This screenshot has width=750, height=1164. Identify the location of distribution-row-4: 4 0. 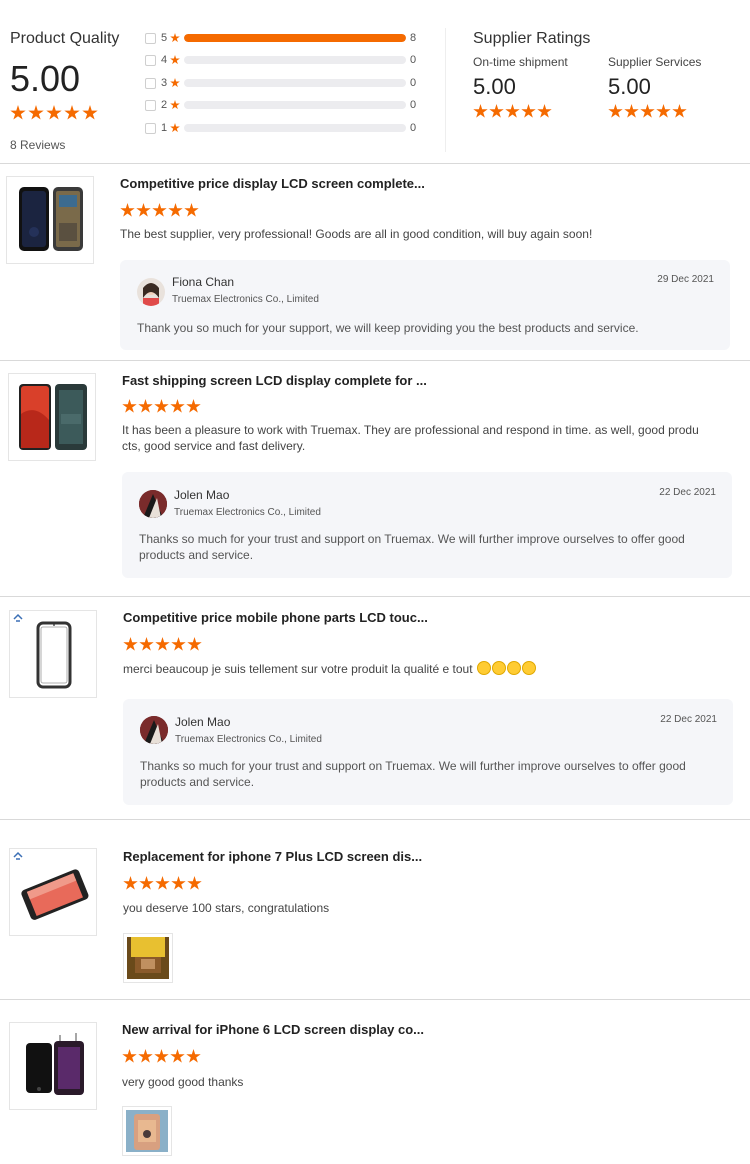
(285, 60).